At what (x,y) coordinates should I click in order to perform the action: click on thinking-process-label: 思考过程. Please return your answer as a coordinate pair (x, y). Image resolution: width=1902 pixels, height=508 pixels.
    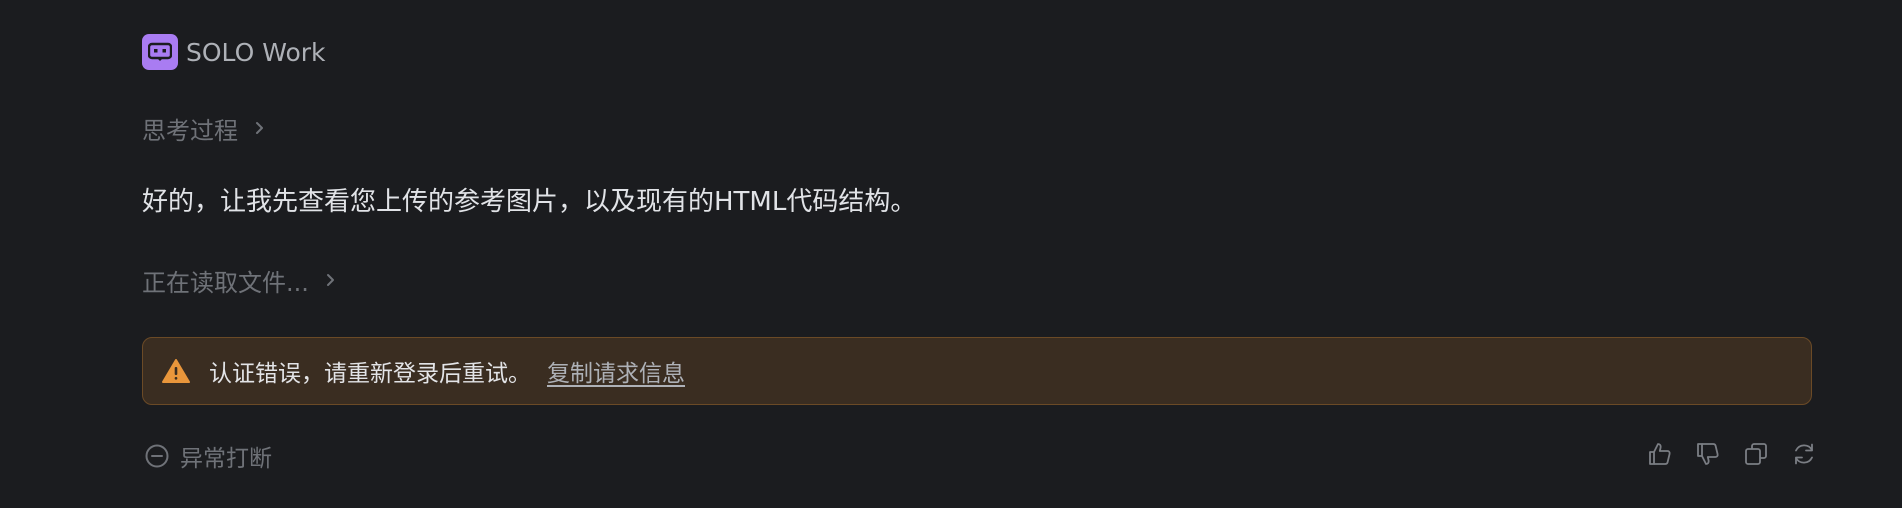
    Looking at the image, I should click on (190, 130).